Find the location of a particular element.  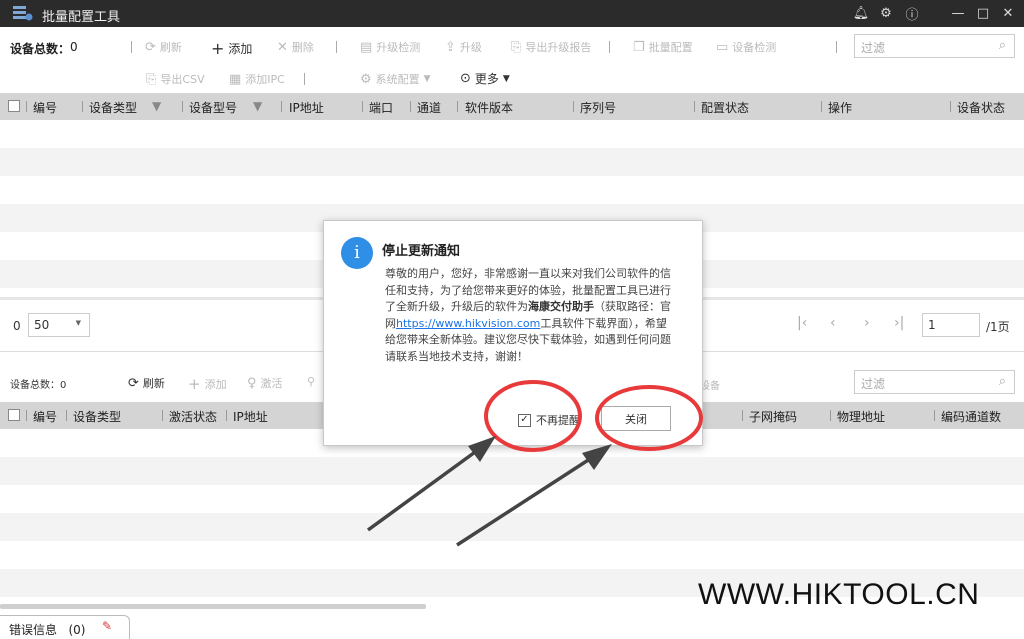

page-number-input: 1 is located at coordinates (951, 325).